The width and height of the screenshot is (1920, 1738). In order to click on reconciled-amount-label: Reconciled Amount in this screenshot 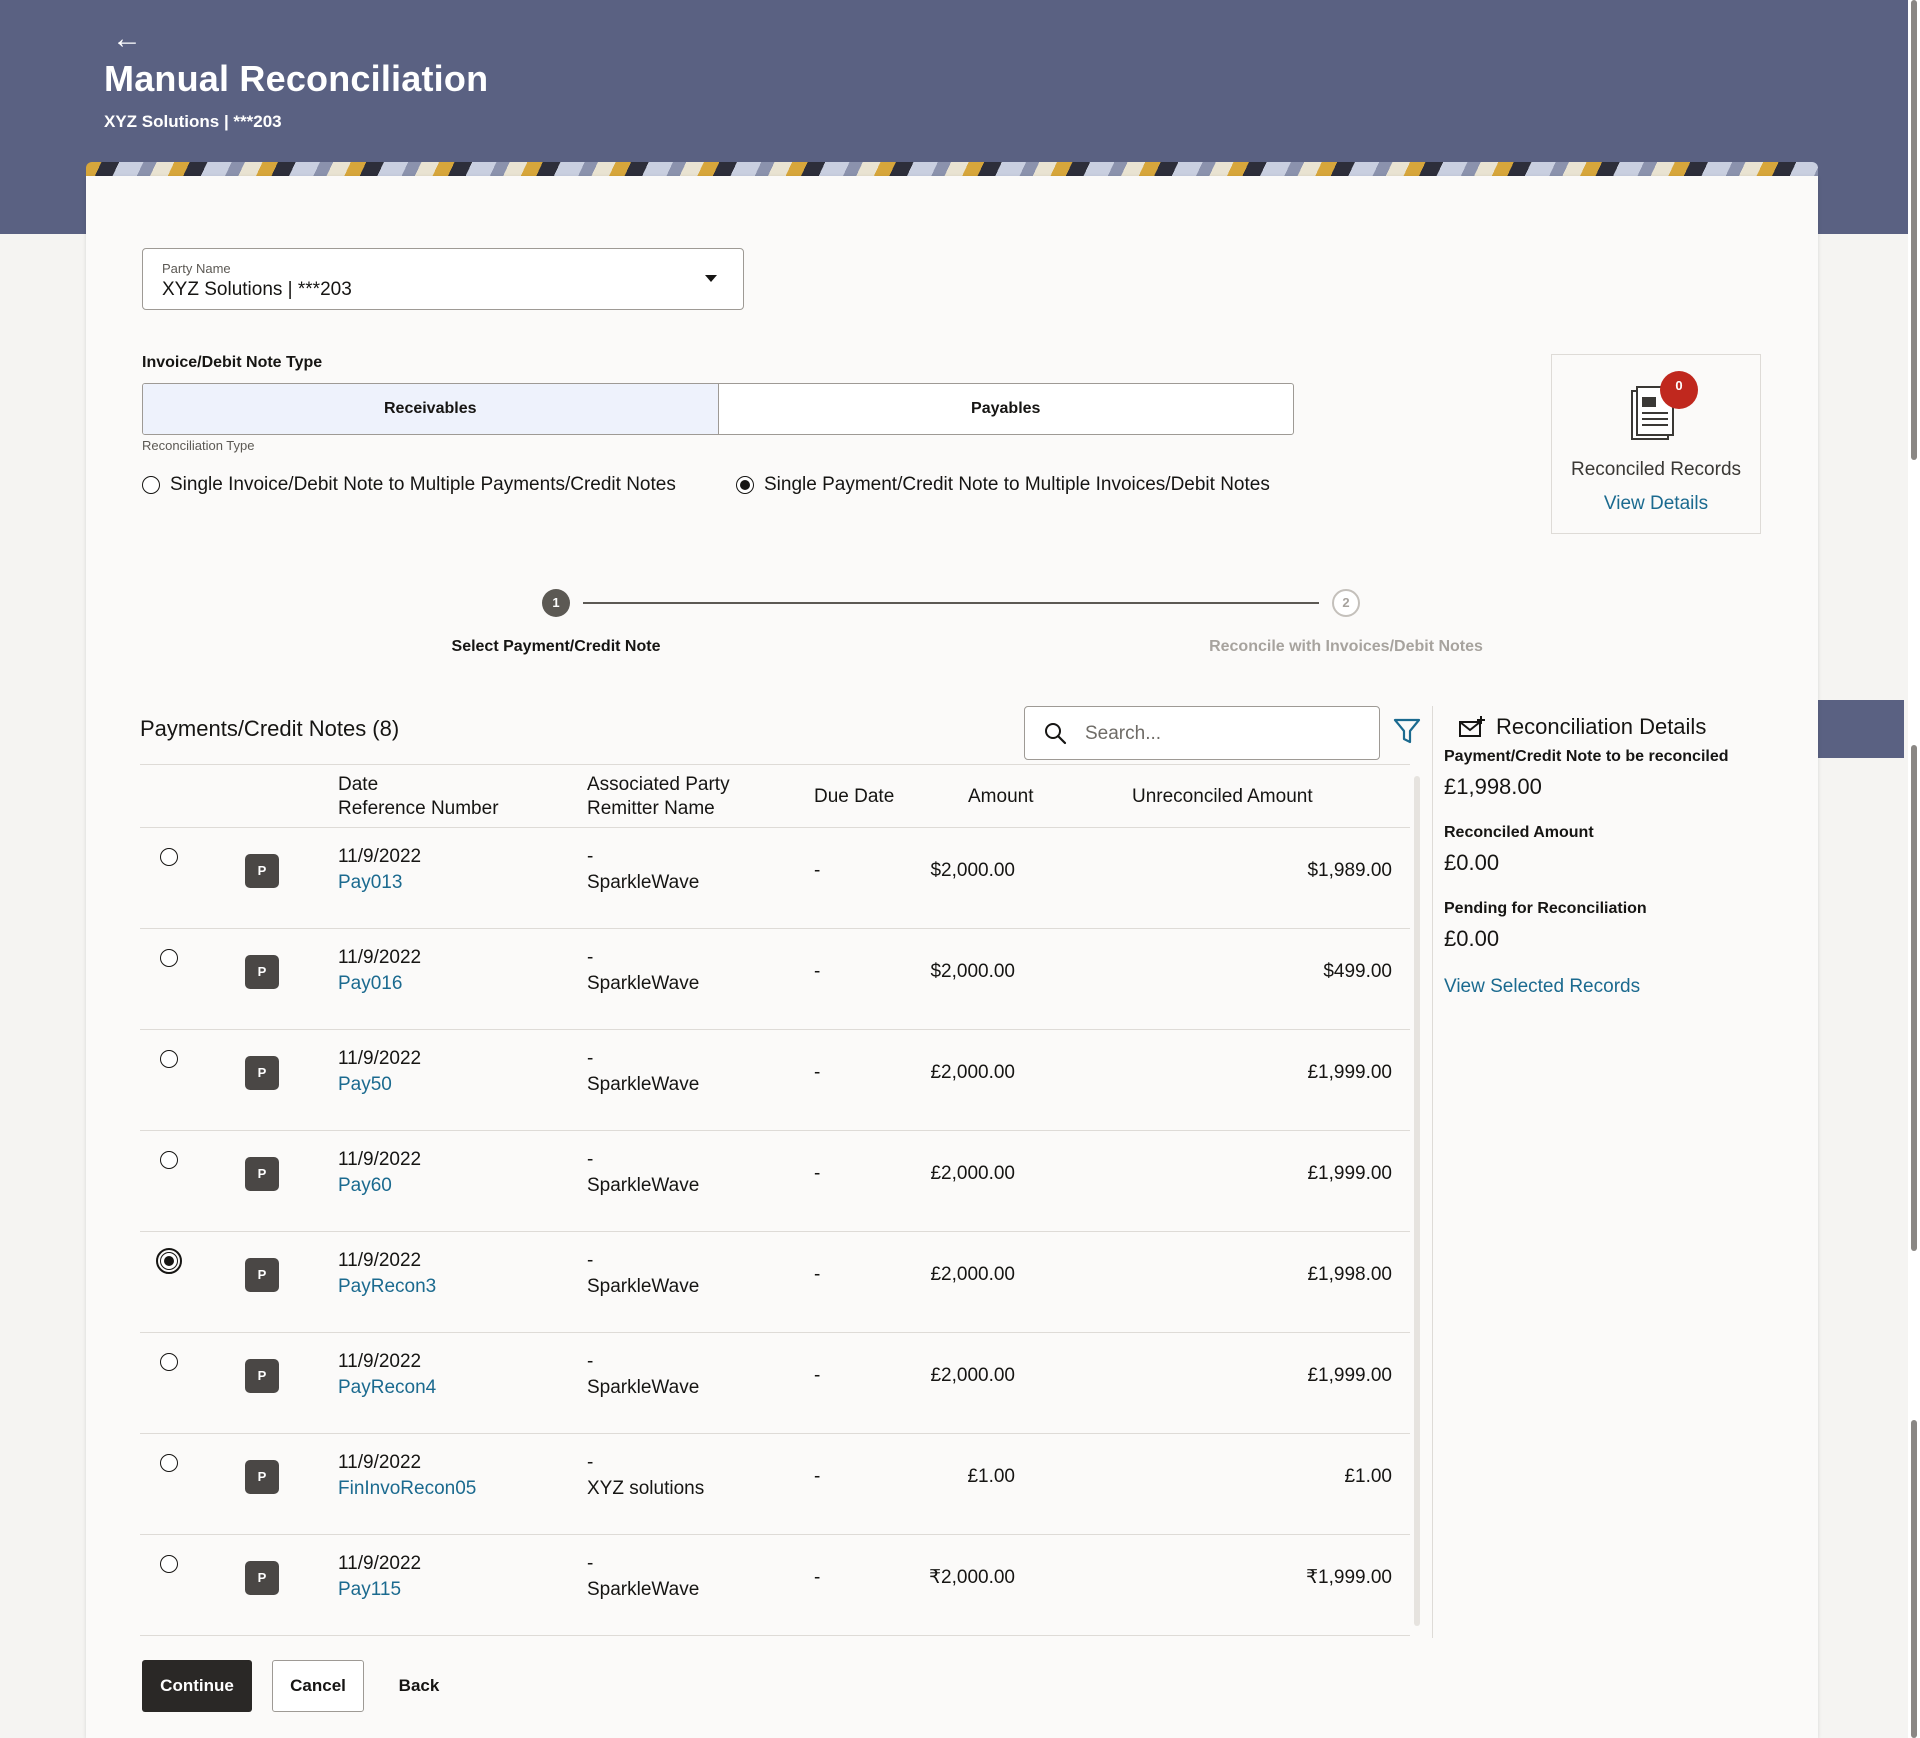, I will do `click(1519, 832)`.